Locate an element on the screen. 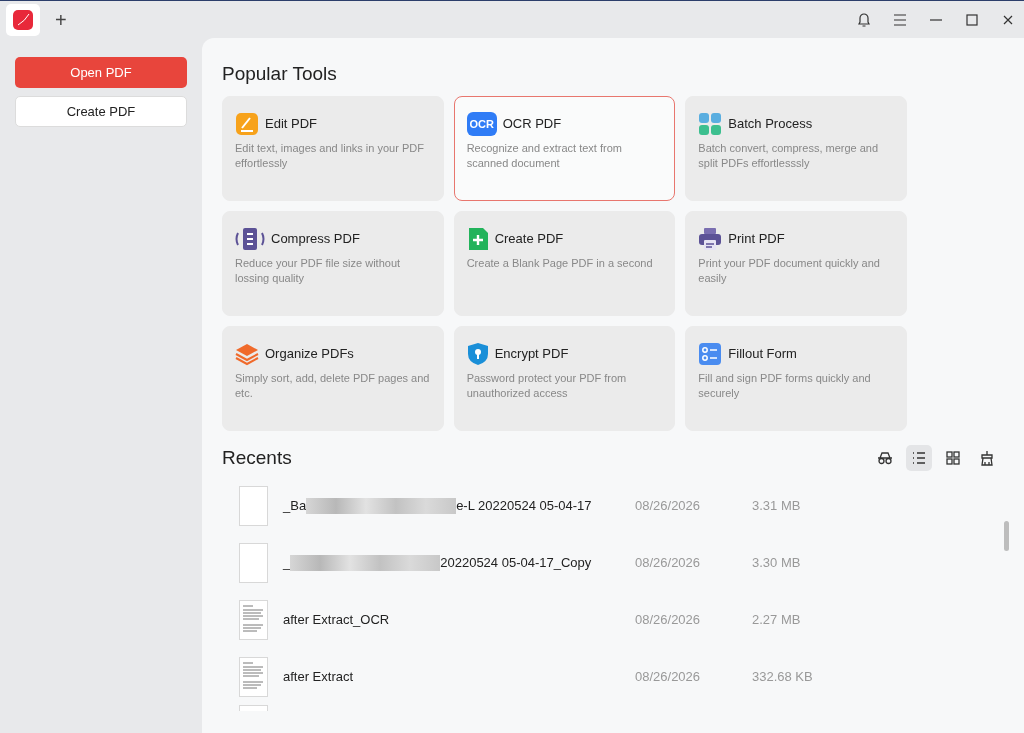  file-size: 2.27 MB is located at coordinates (776, 619).